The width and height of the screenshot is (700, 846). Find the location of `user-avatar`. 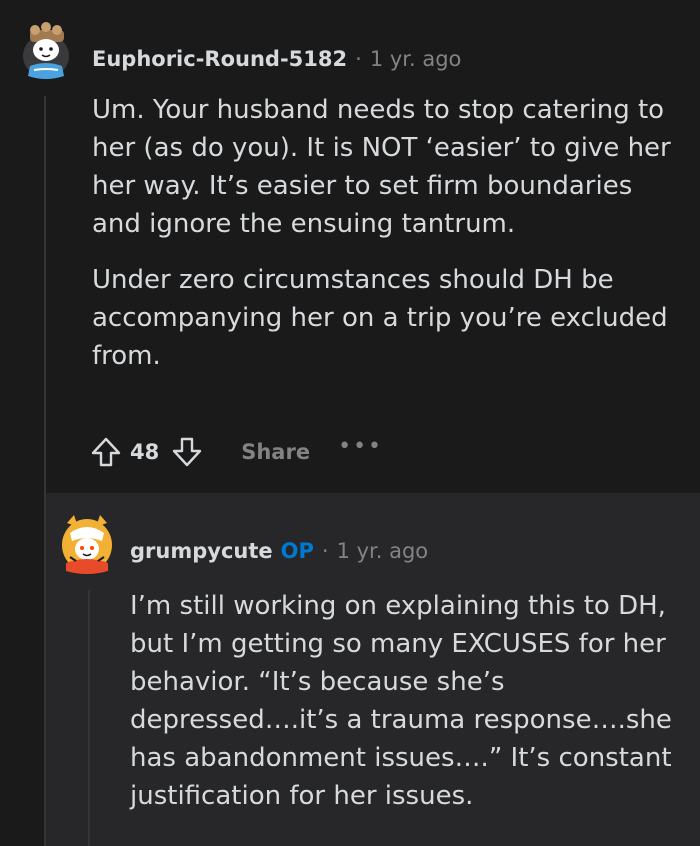

user-avatar is located at coordinates (46, 52).